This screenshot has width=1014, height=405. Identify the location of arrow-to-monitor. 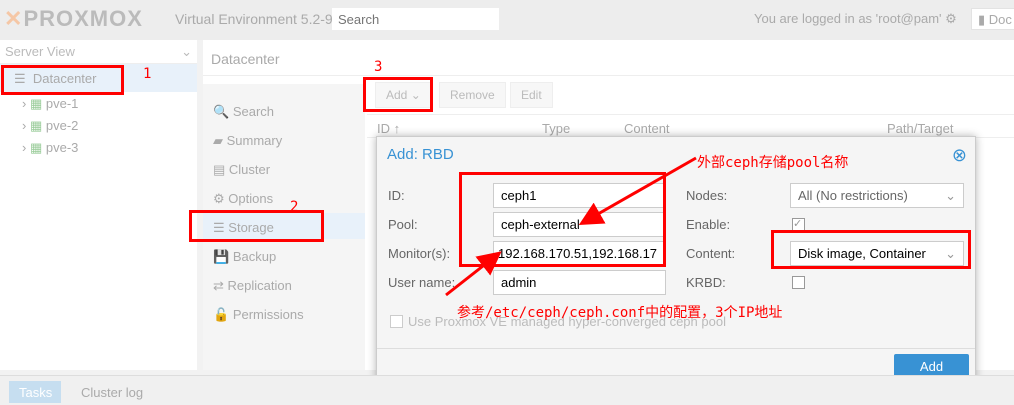
(473, 274).